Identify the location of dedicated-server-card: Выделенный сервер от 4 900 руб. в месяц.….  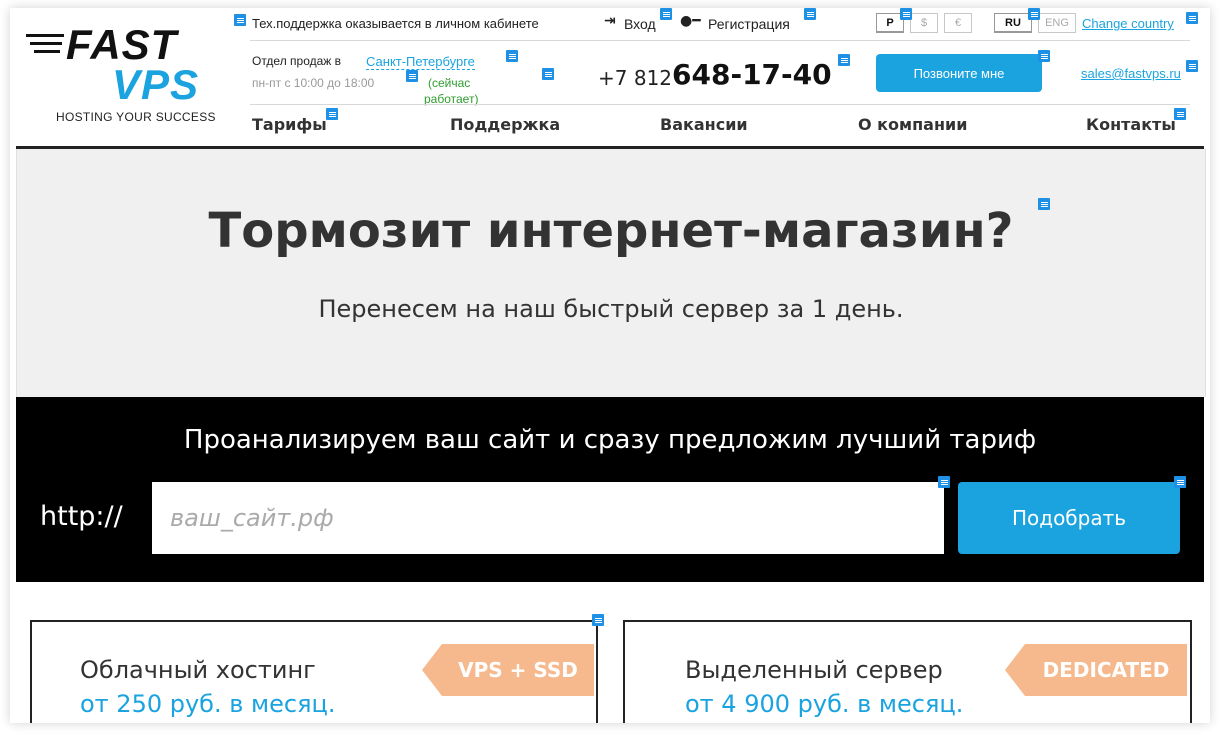
(907, 671).